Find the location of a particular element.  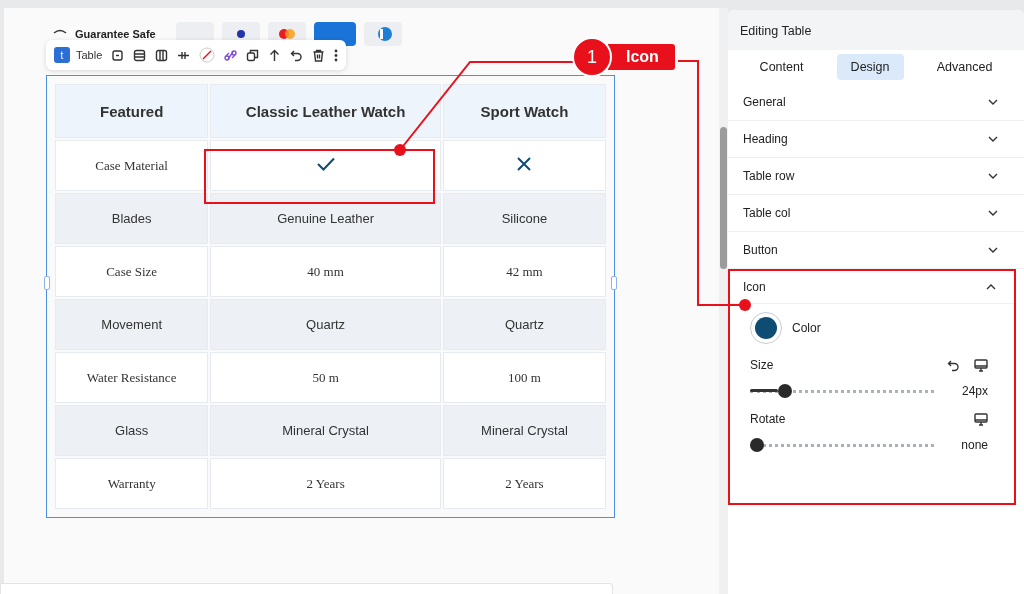

table-cell: Blades is located at coordinates (132, 218).